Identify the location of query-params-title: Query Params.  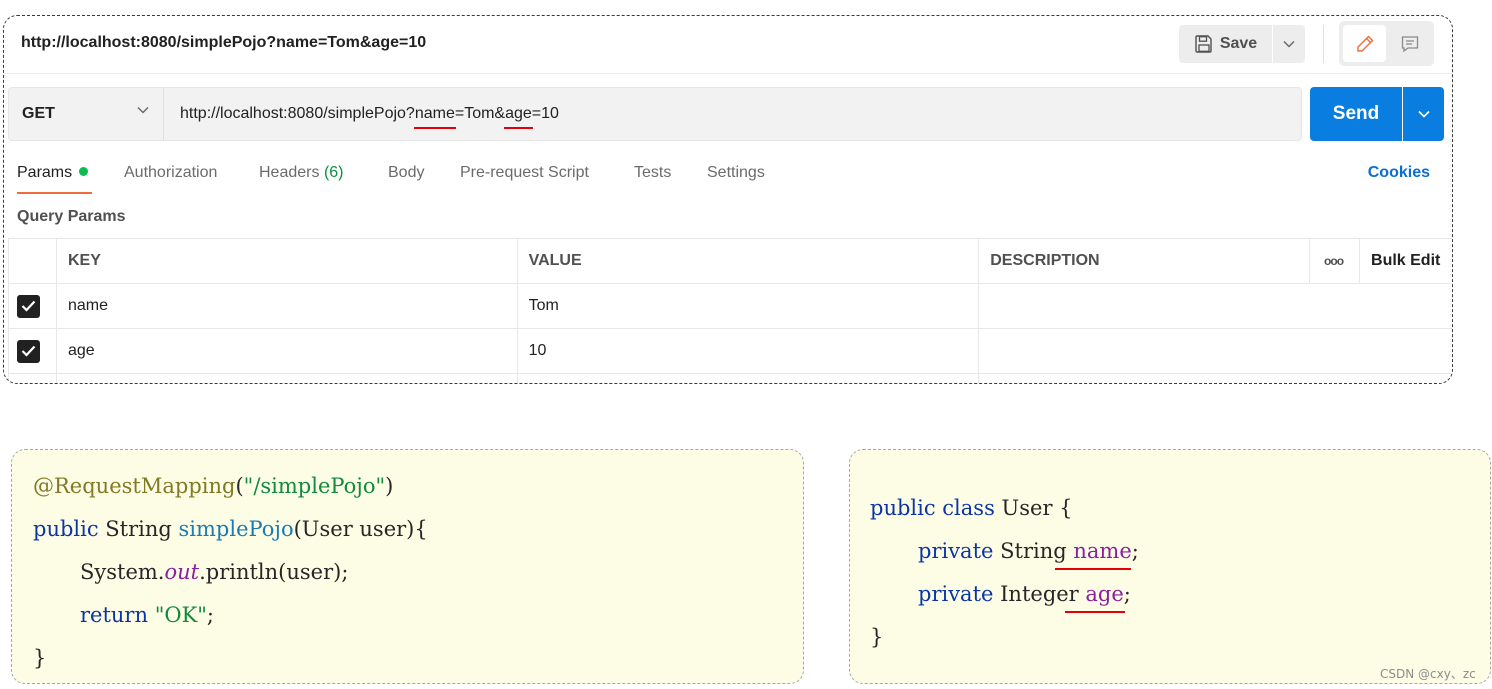
(71, 216).